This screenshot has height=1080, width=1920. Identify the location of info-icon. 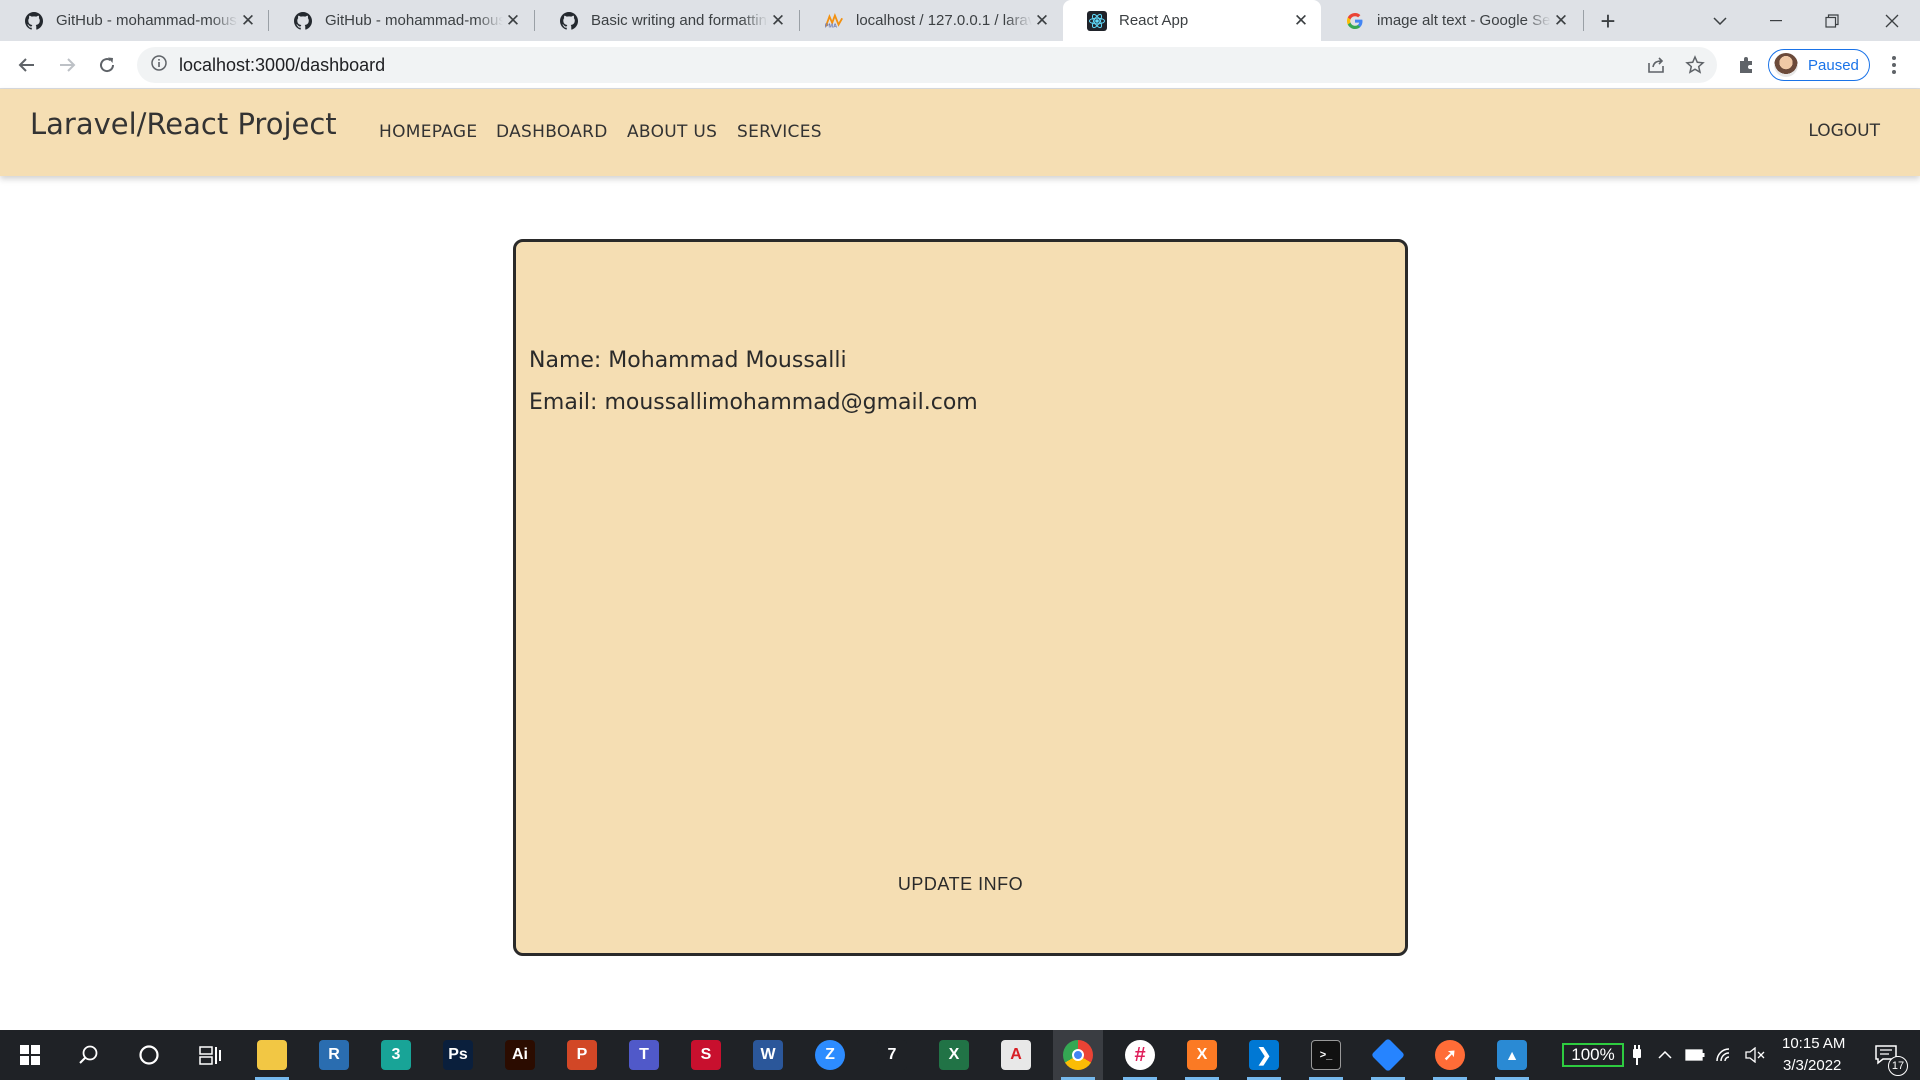
(159, 65).